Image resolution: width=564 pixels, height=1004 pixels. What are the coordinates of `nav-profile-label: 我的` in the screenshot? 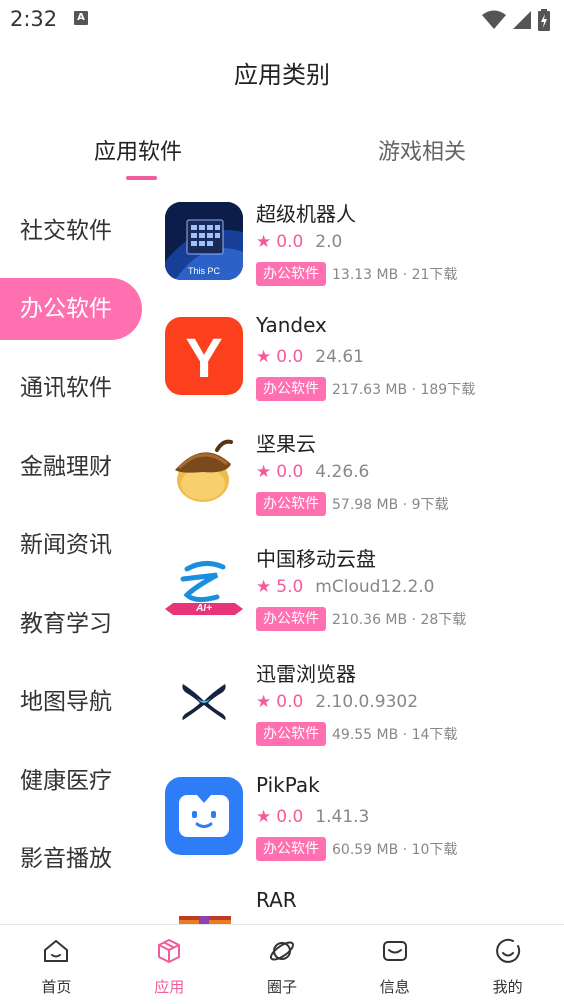 It's located at (507, 987).